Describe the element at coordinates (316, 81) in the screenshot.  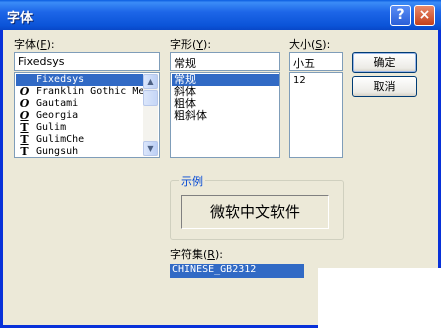
I see `list-item-size: 12` at that location.